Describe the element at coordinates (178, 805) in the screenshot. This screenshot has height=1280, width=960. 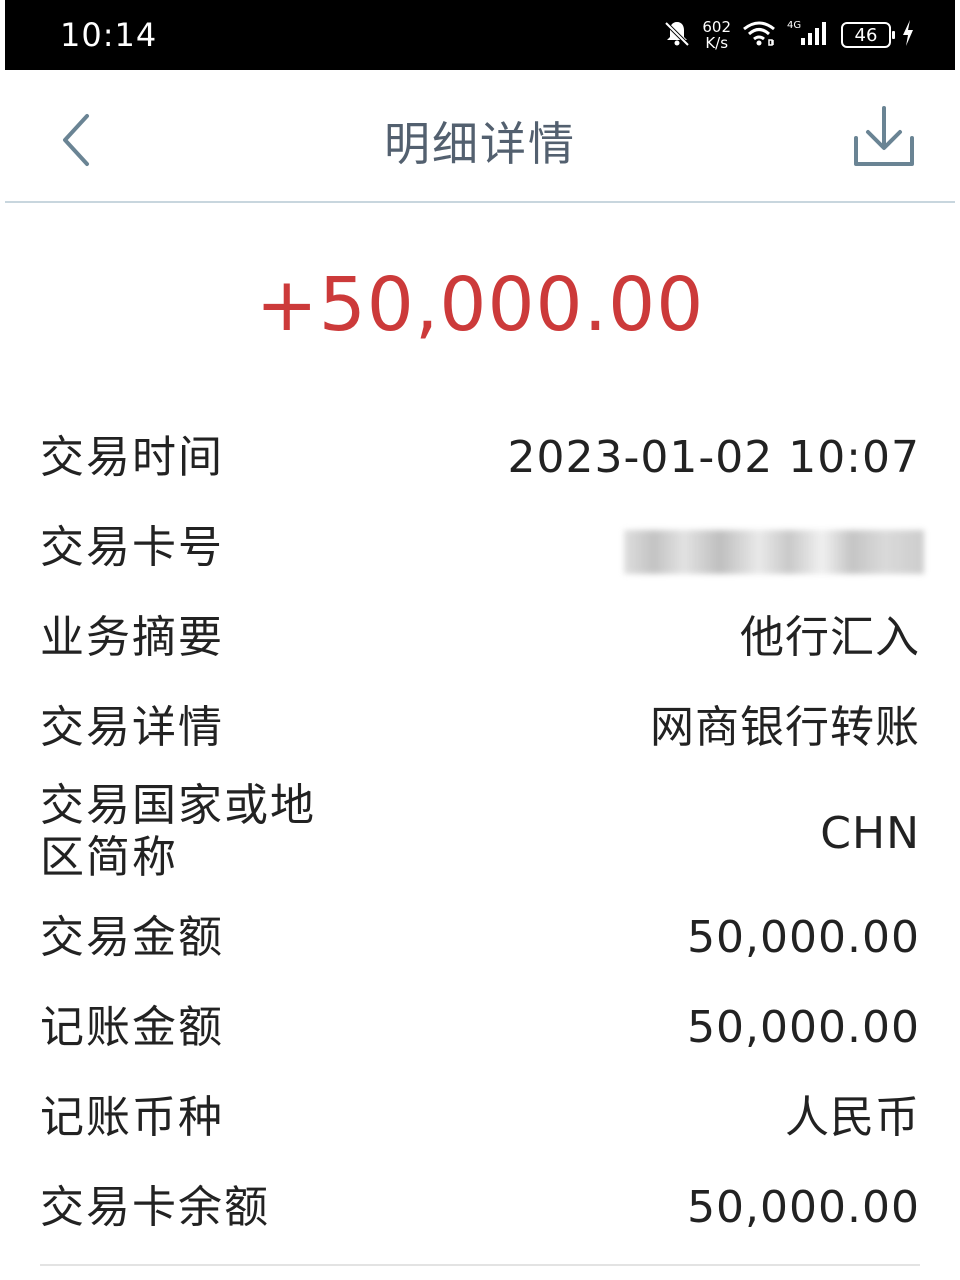
I see `detail-label-line1: 交易国家或地` at that location.